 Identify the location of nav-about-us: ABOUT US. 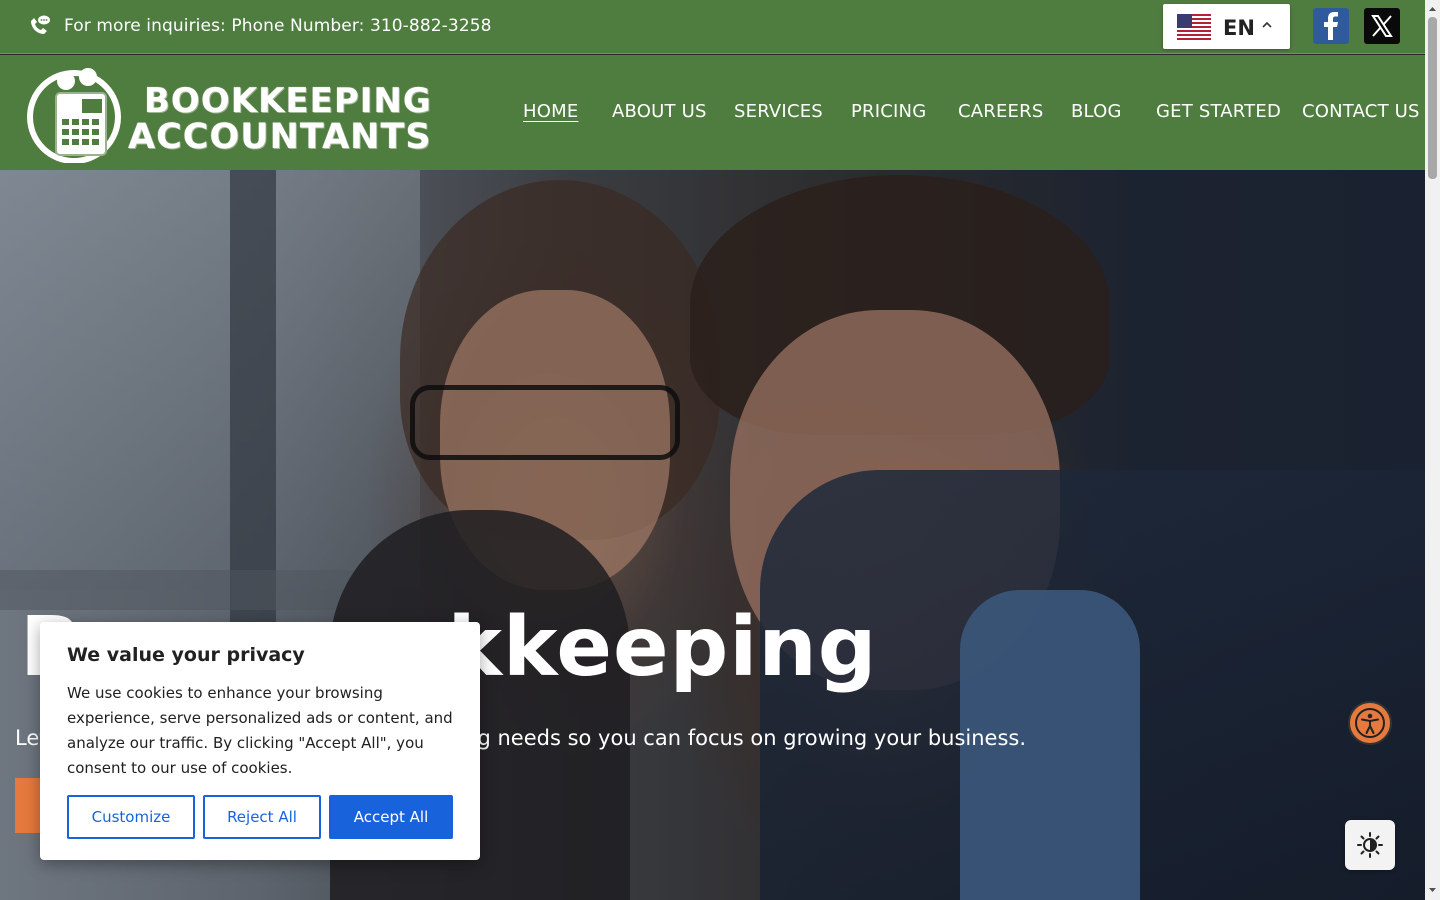
(659, 111).